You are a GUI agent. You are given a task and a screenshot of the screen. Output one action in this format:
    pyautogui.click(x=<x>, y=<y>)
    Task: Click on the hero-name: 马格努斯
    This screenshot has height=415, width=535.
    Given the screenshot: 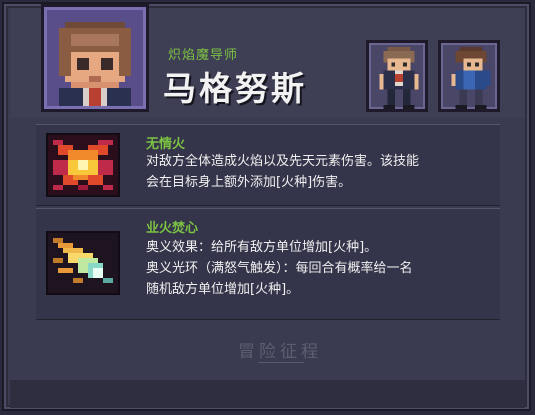 What is the action you would take?
    pyautogui.click(x=235, y=88)
    